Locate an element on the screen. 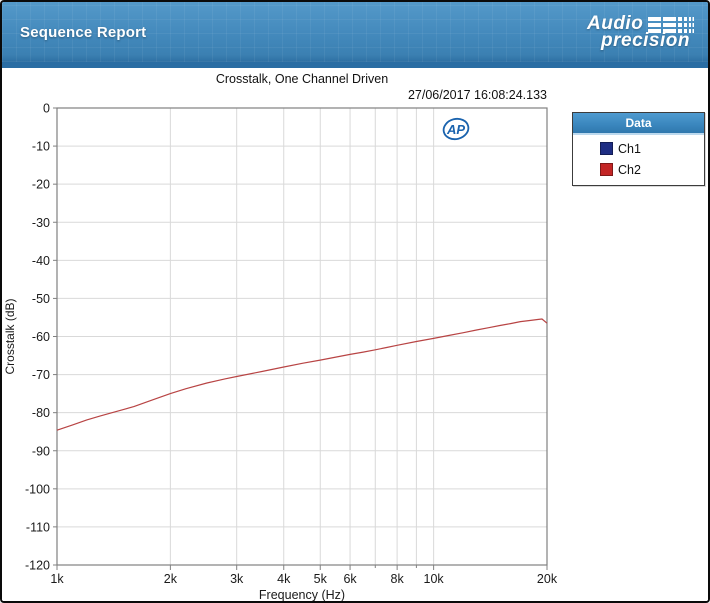 The image size is (710, 603). y-tick-label: -30 is located at coordinates (41, 223).